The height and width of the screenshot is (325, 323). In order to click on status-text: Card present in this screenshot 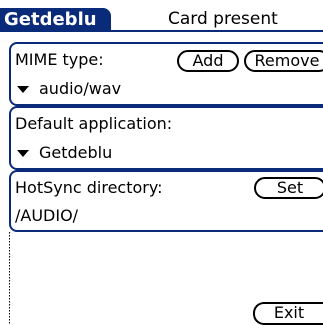, I will do `click(223, 19)`.